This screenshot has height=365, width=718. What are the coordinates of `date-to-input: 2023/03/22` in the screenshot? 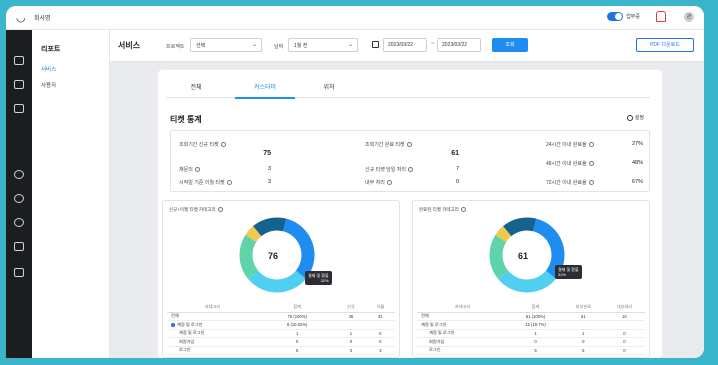 It's located at (459, 45).